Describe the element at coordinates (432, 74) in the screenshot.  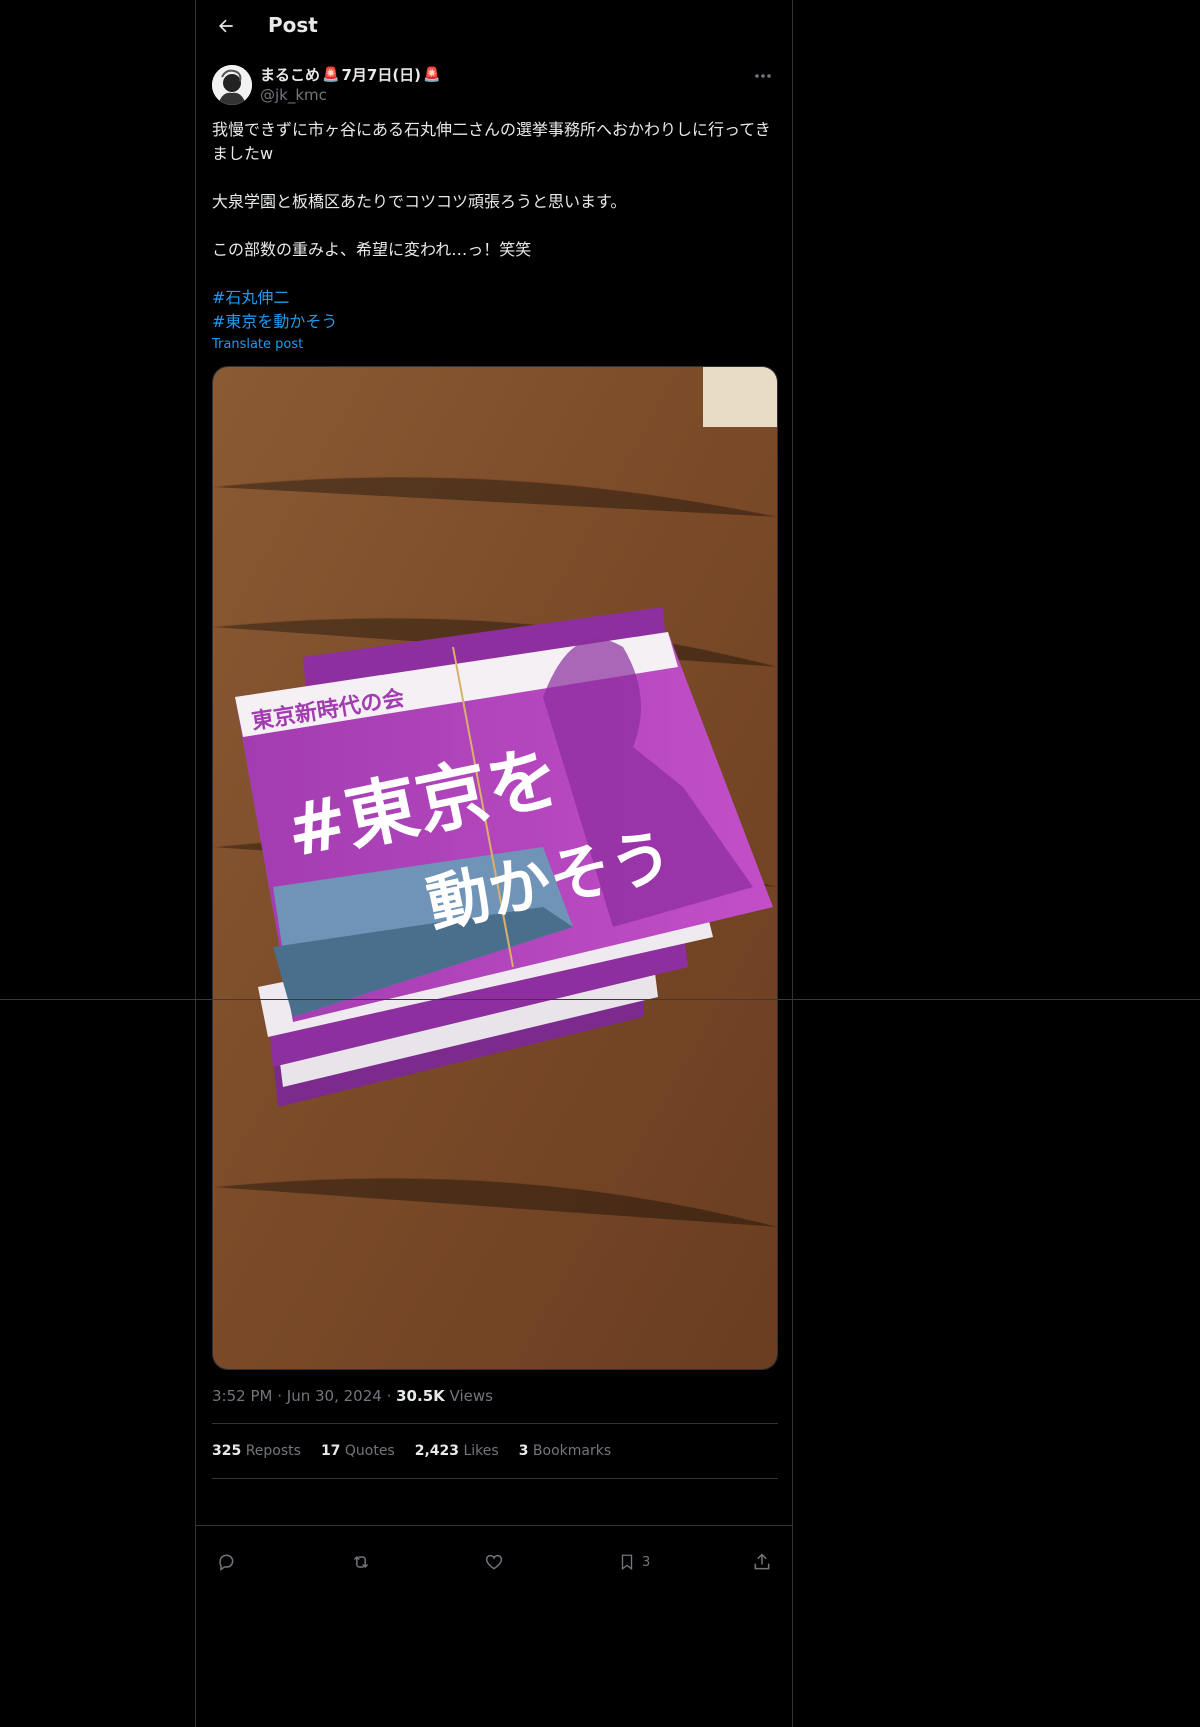
I see `siren-emoji-icon-2: 🚨` at that location.